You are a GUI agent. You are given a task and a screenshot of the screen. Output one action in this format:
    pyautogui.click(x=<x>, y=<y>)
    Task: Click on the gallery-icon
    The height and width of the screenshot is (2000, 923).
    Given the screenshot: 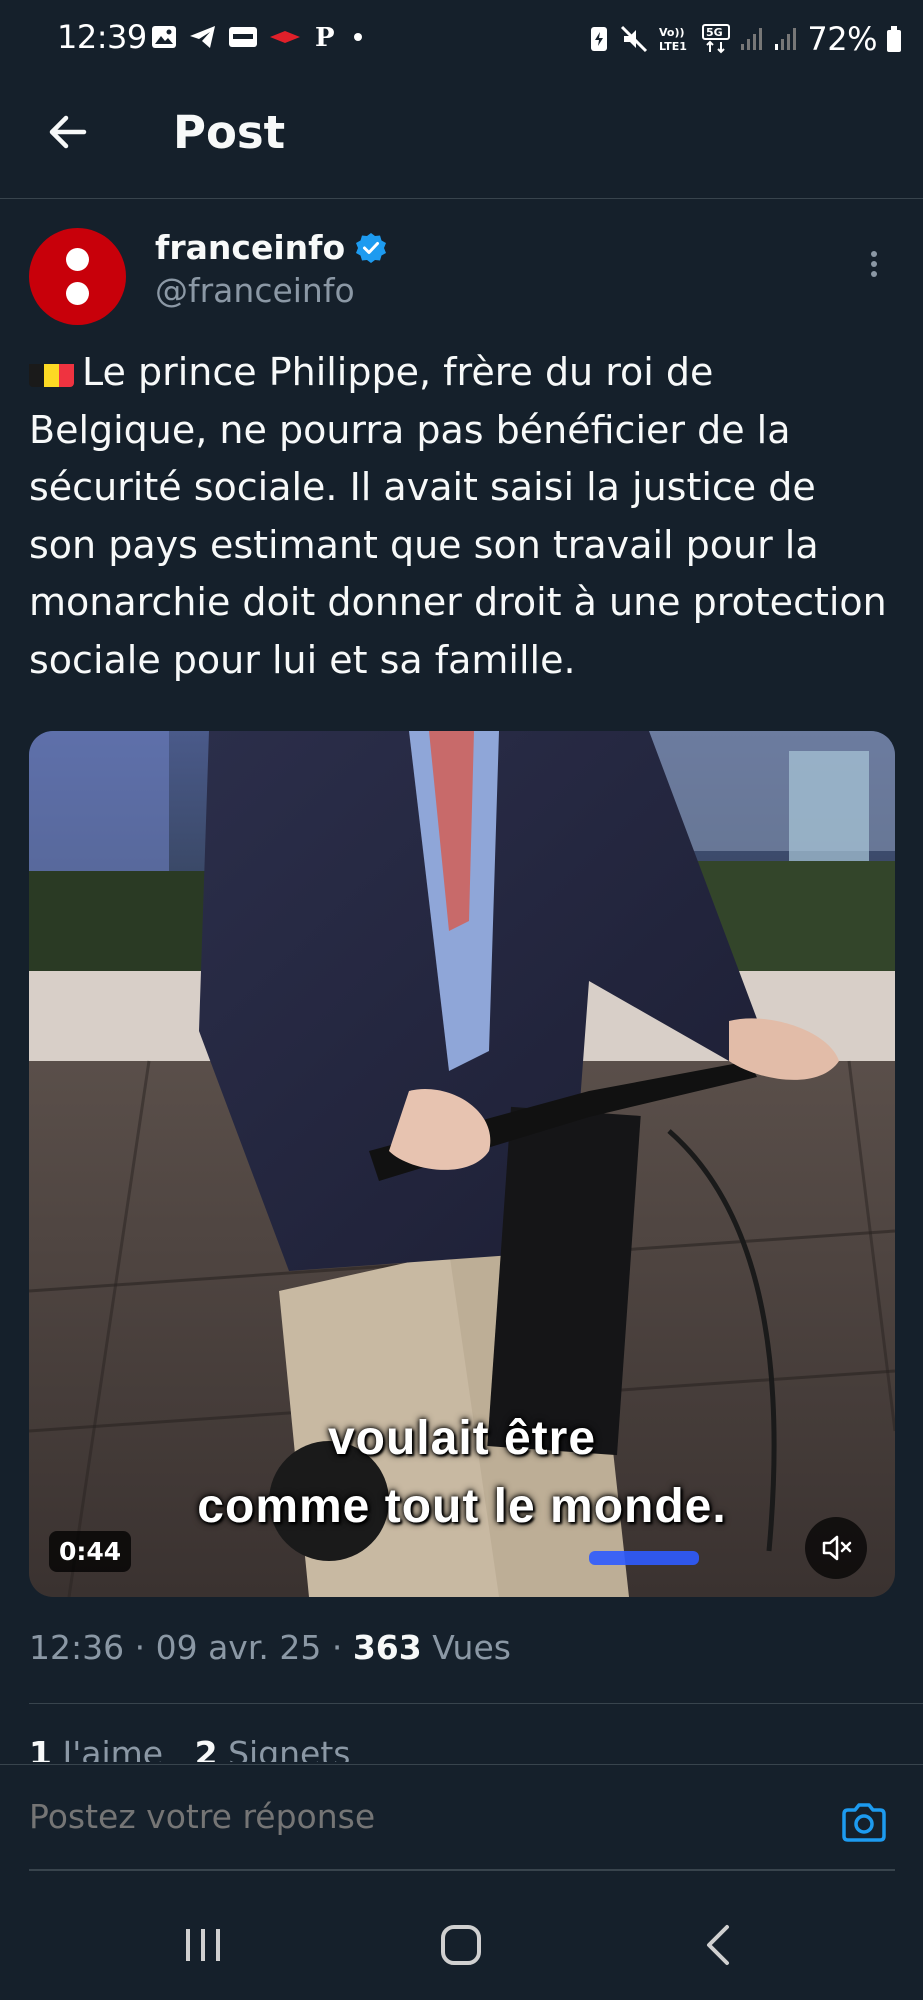 What is the action you would take?
    pyautogui.click(x=164, y=37)
    